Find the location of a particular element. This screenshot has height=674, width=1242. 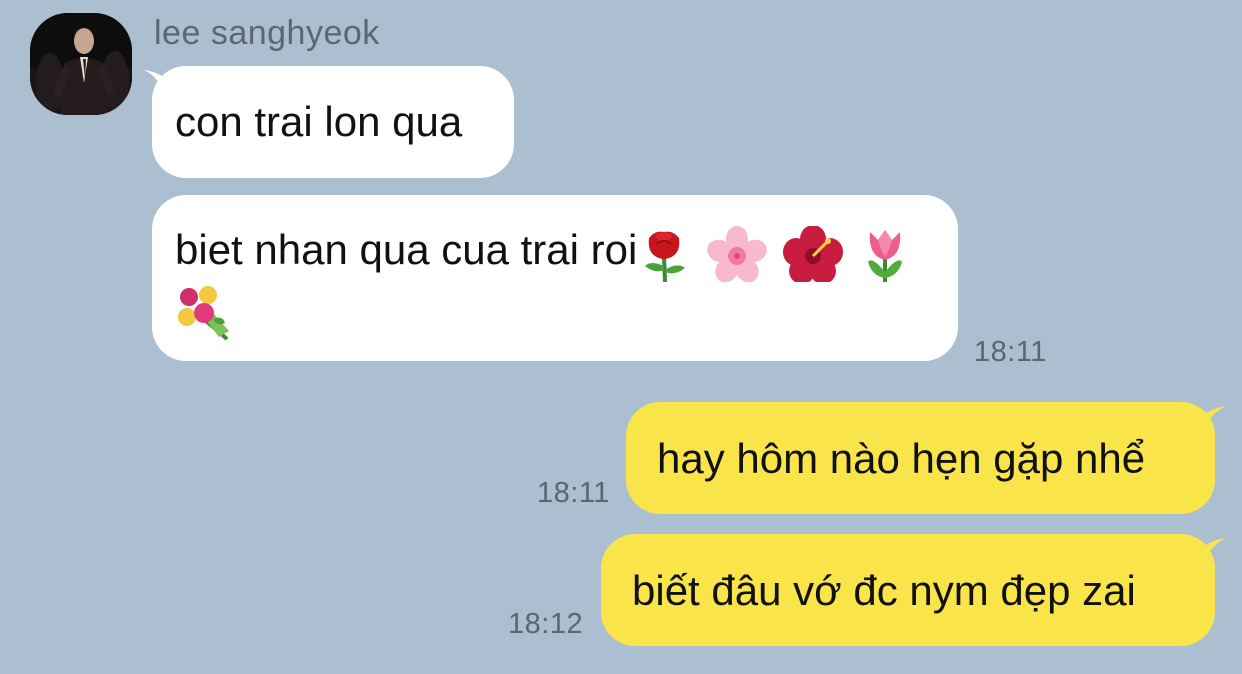

outgoing-message-bubble: hay hôm nào hẹn gặp nhể is located at coordinates (920, 458).